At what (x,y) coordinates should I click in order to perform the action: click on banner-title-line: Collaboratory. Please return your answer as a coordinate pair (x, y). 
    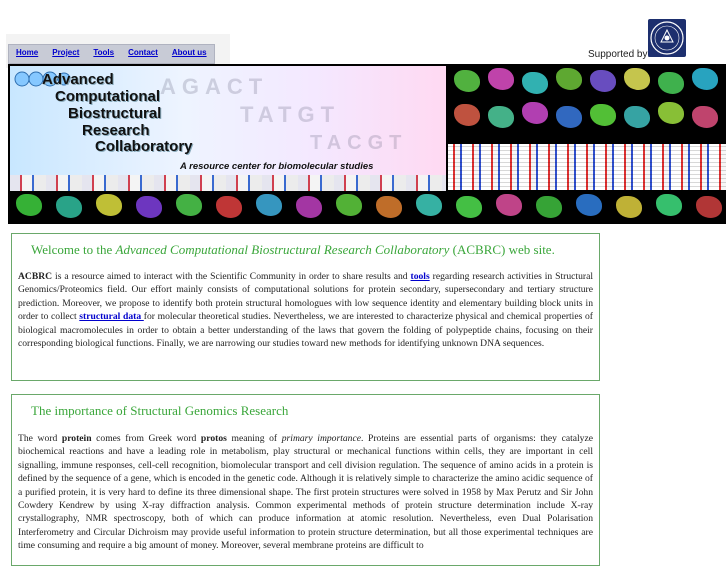
    Looking at the image, I should click on (144, 146).